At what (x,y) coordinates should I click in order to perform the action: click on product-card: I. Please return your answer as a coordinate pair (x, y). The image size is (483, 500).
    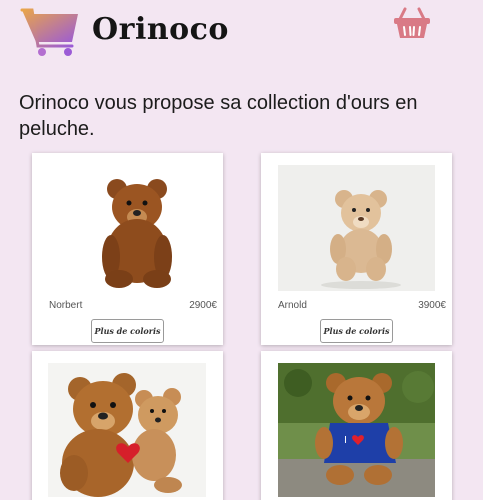
    Looking at the image, I should click on (356, 425).